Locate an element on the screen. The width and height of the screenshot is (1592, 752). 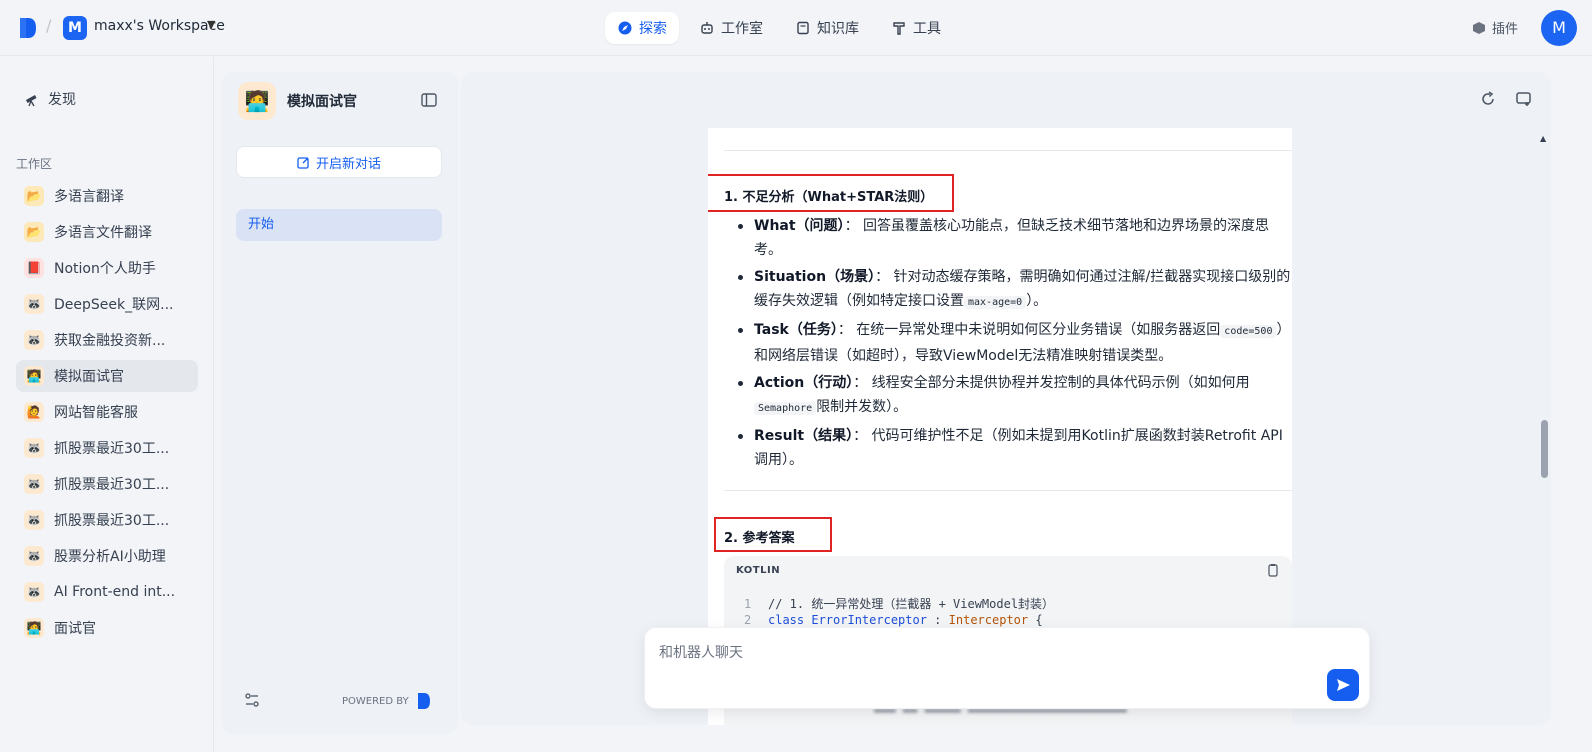
sidebar-app-label: 股票分析AI小助理 is located at coordinates (110, 557).